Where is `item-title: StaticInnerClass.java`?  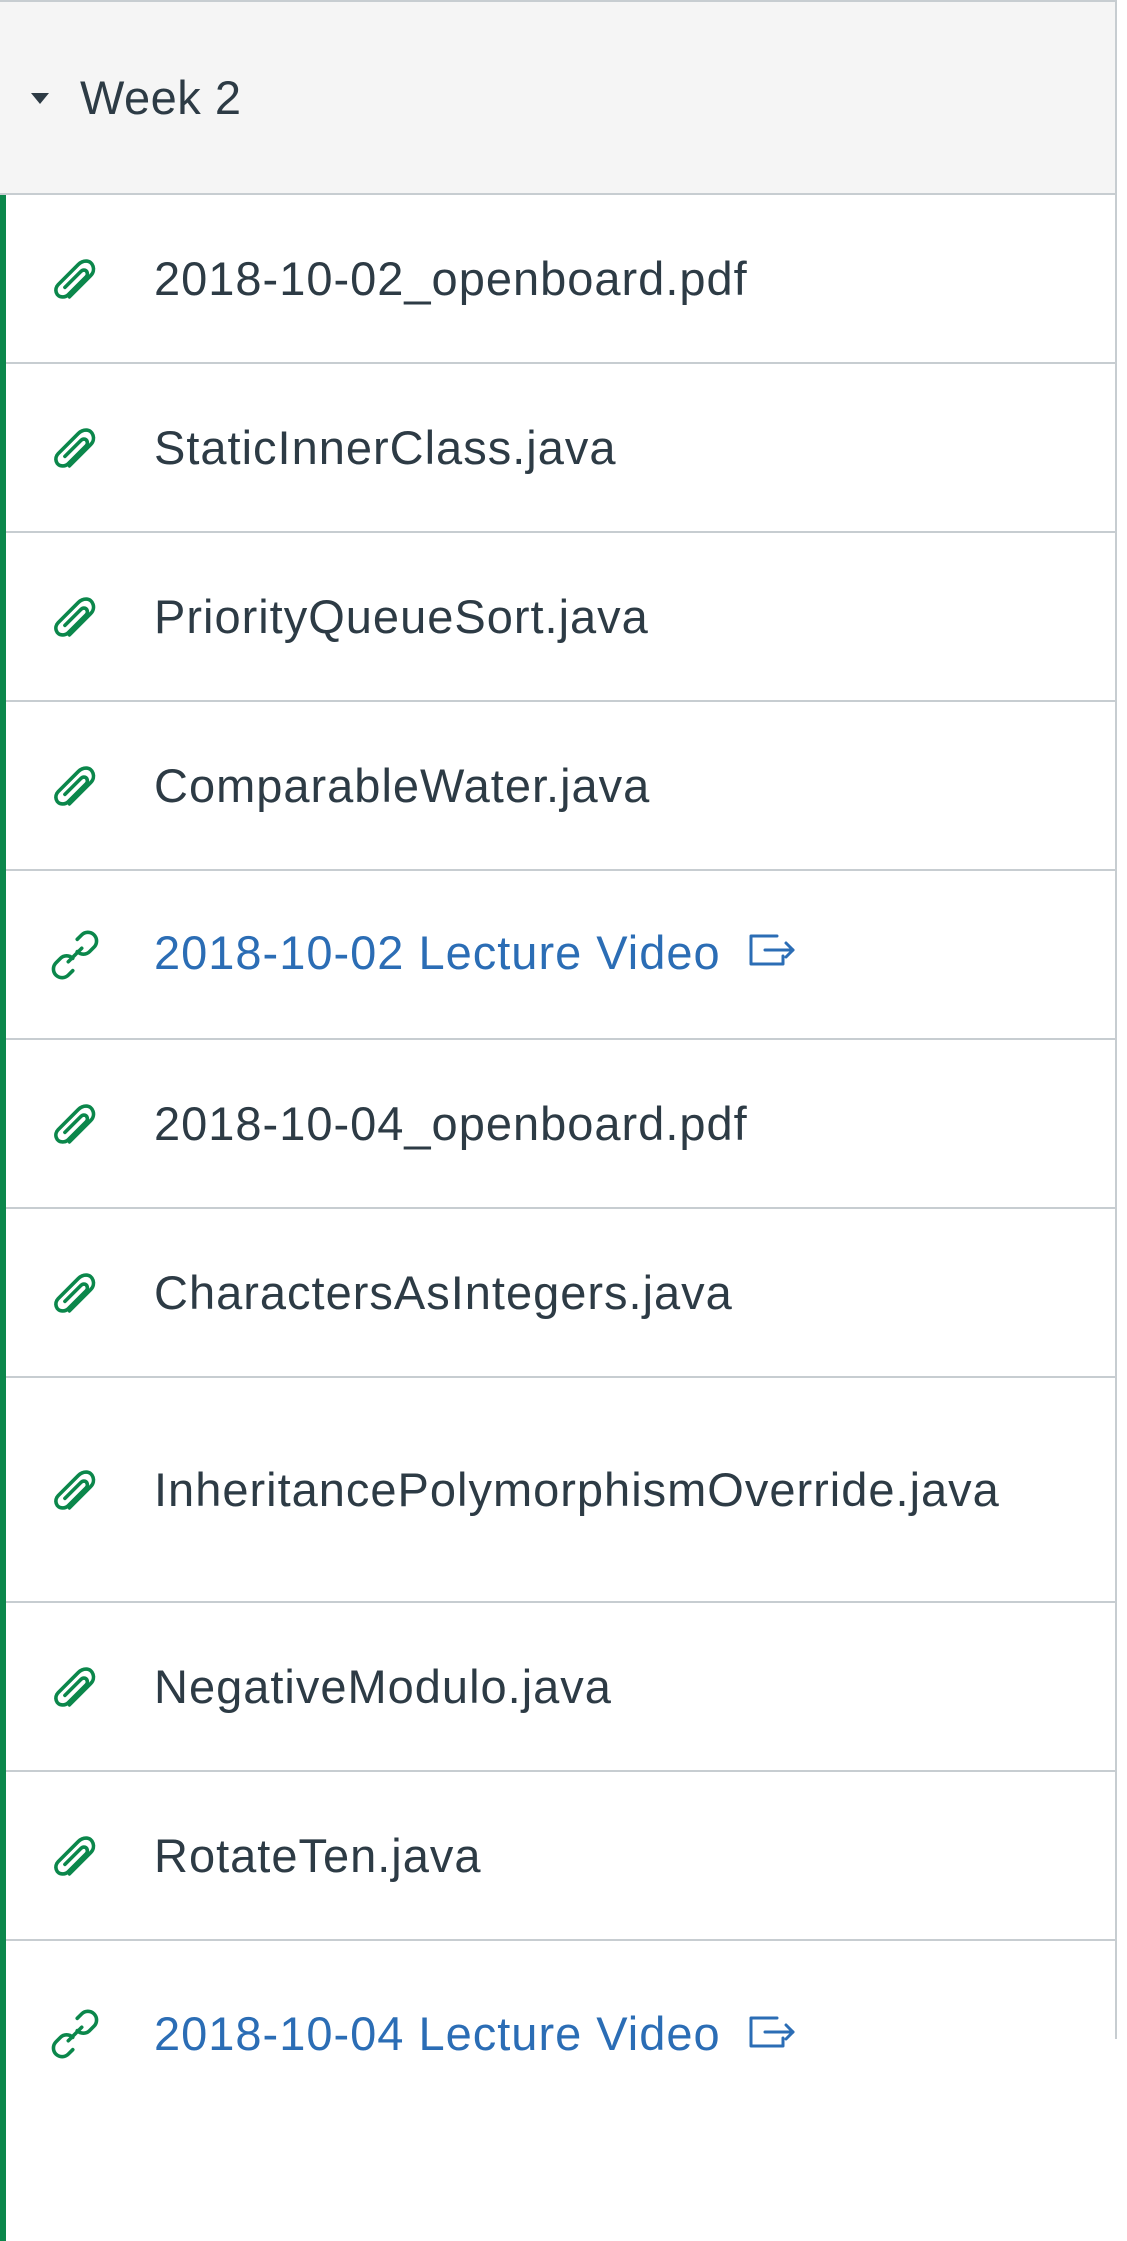 item-title: StaticInnerClass.java is located at coordinates (385, 448).